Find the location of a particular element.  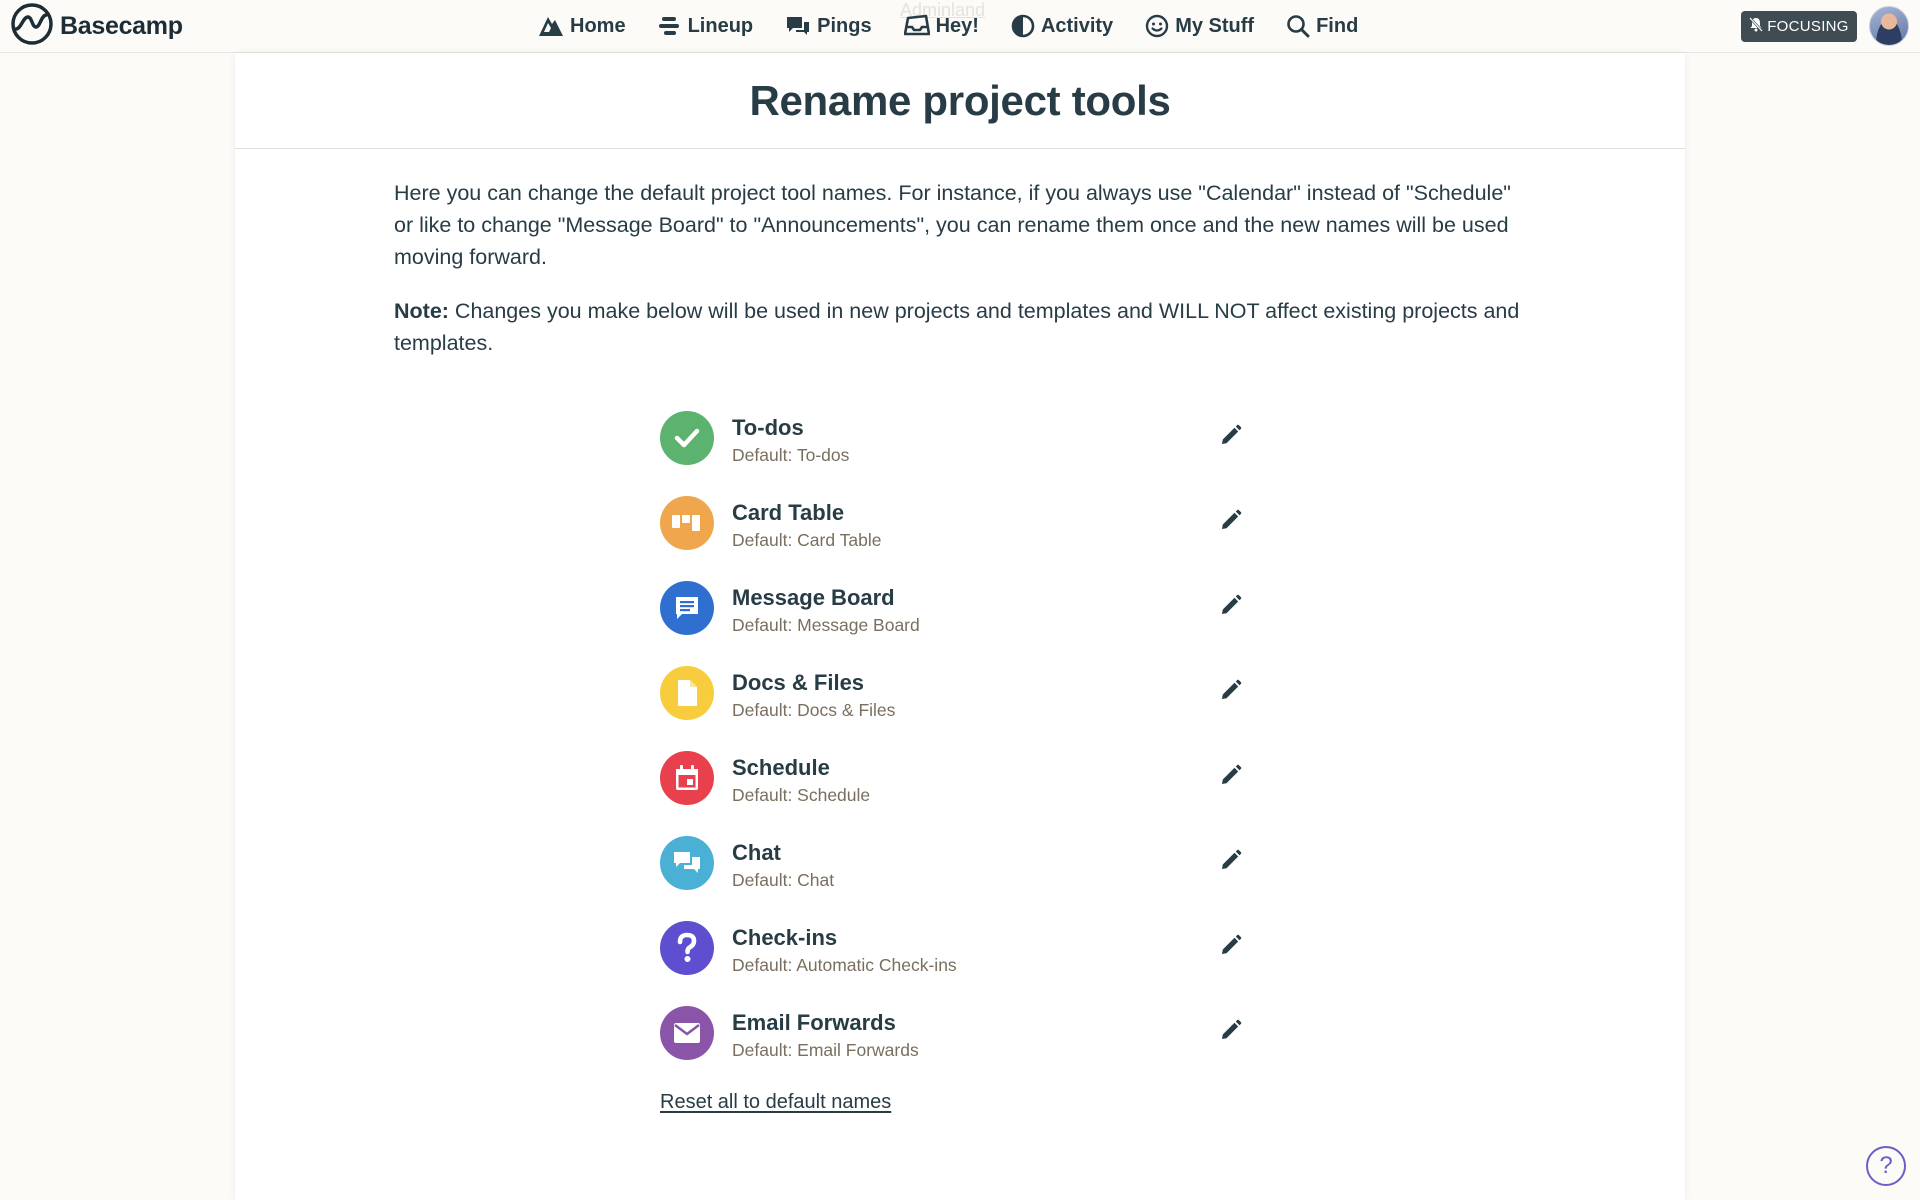

edit-docs-files-button is located at coordinates (1231, 690).